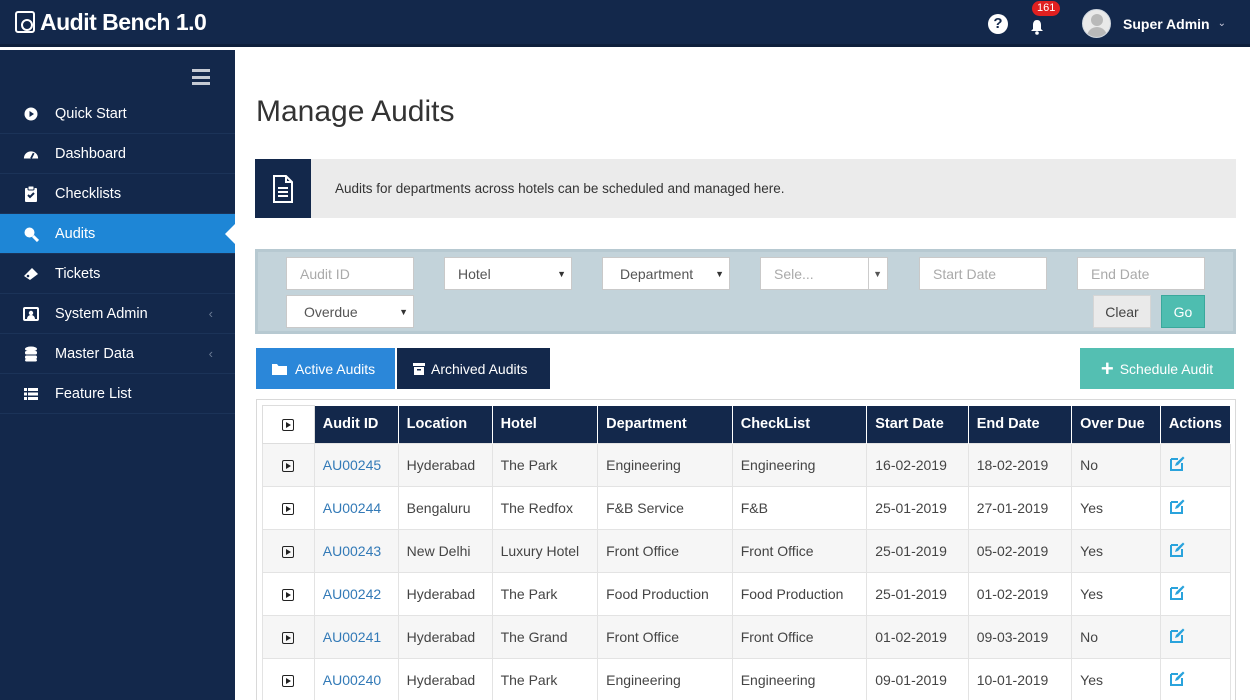  I want to click on col-header-department: Department, so click(665, 424).